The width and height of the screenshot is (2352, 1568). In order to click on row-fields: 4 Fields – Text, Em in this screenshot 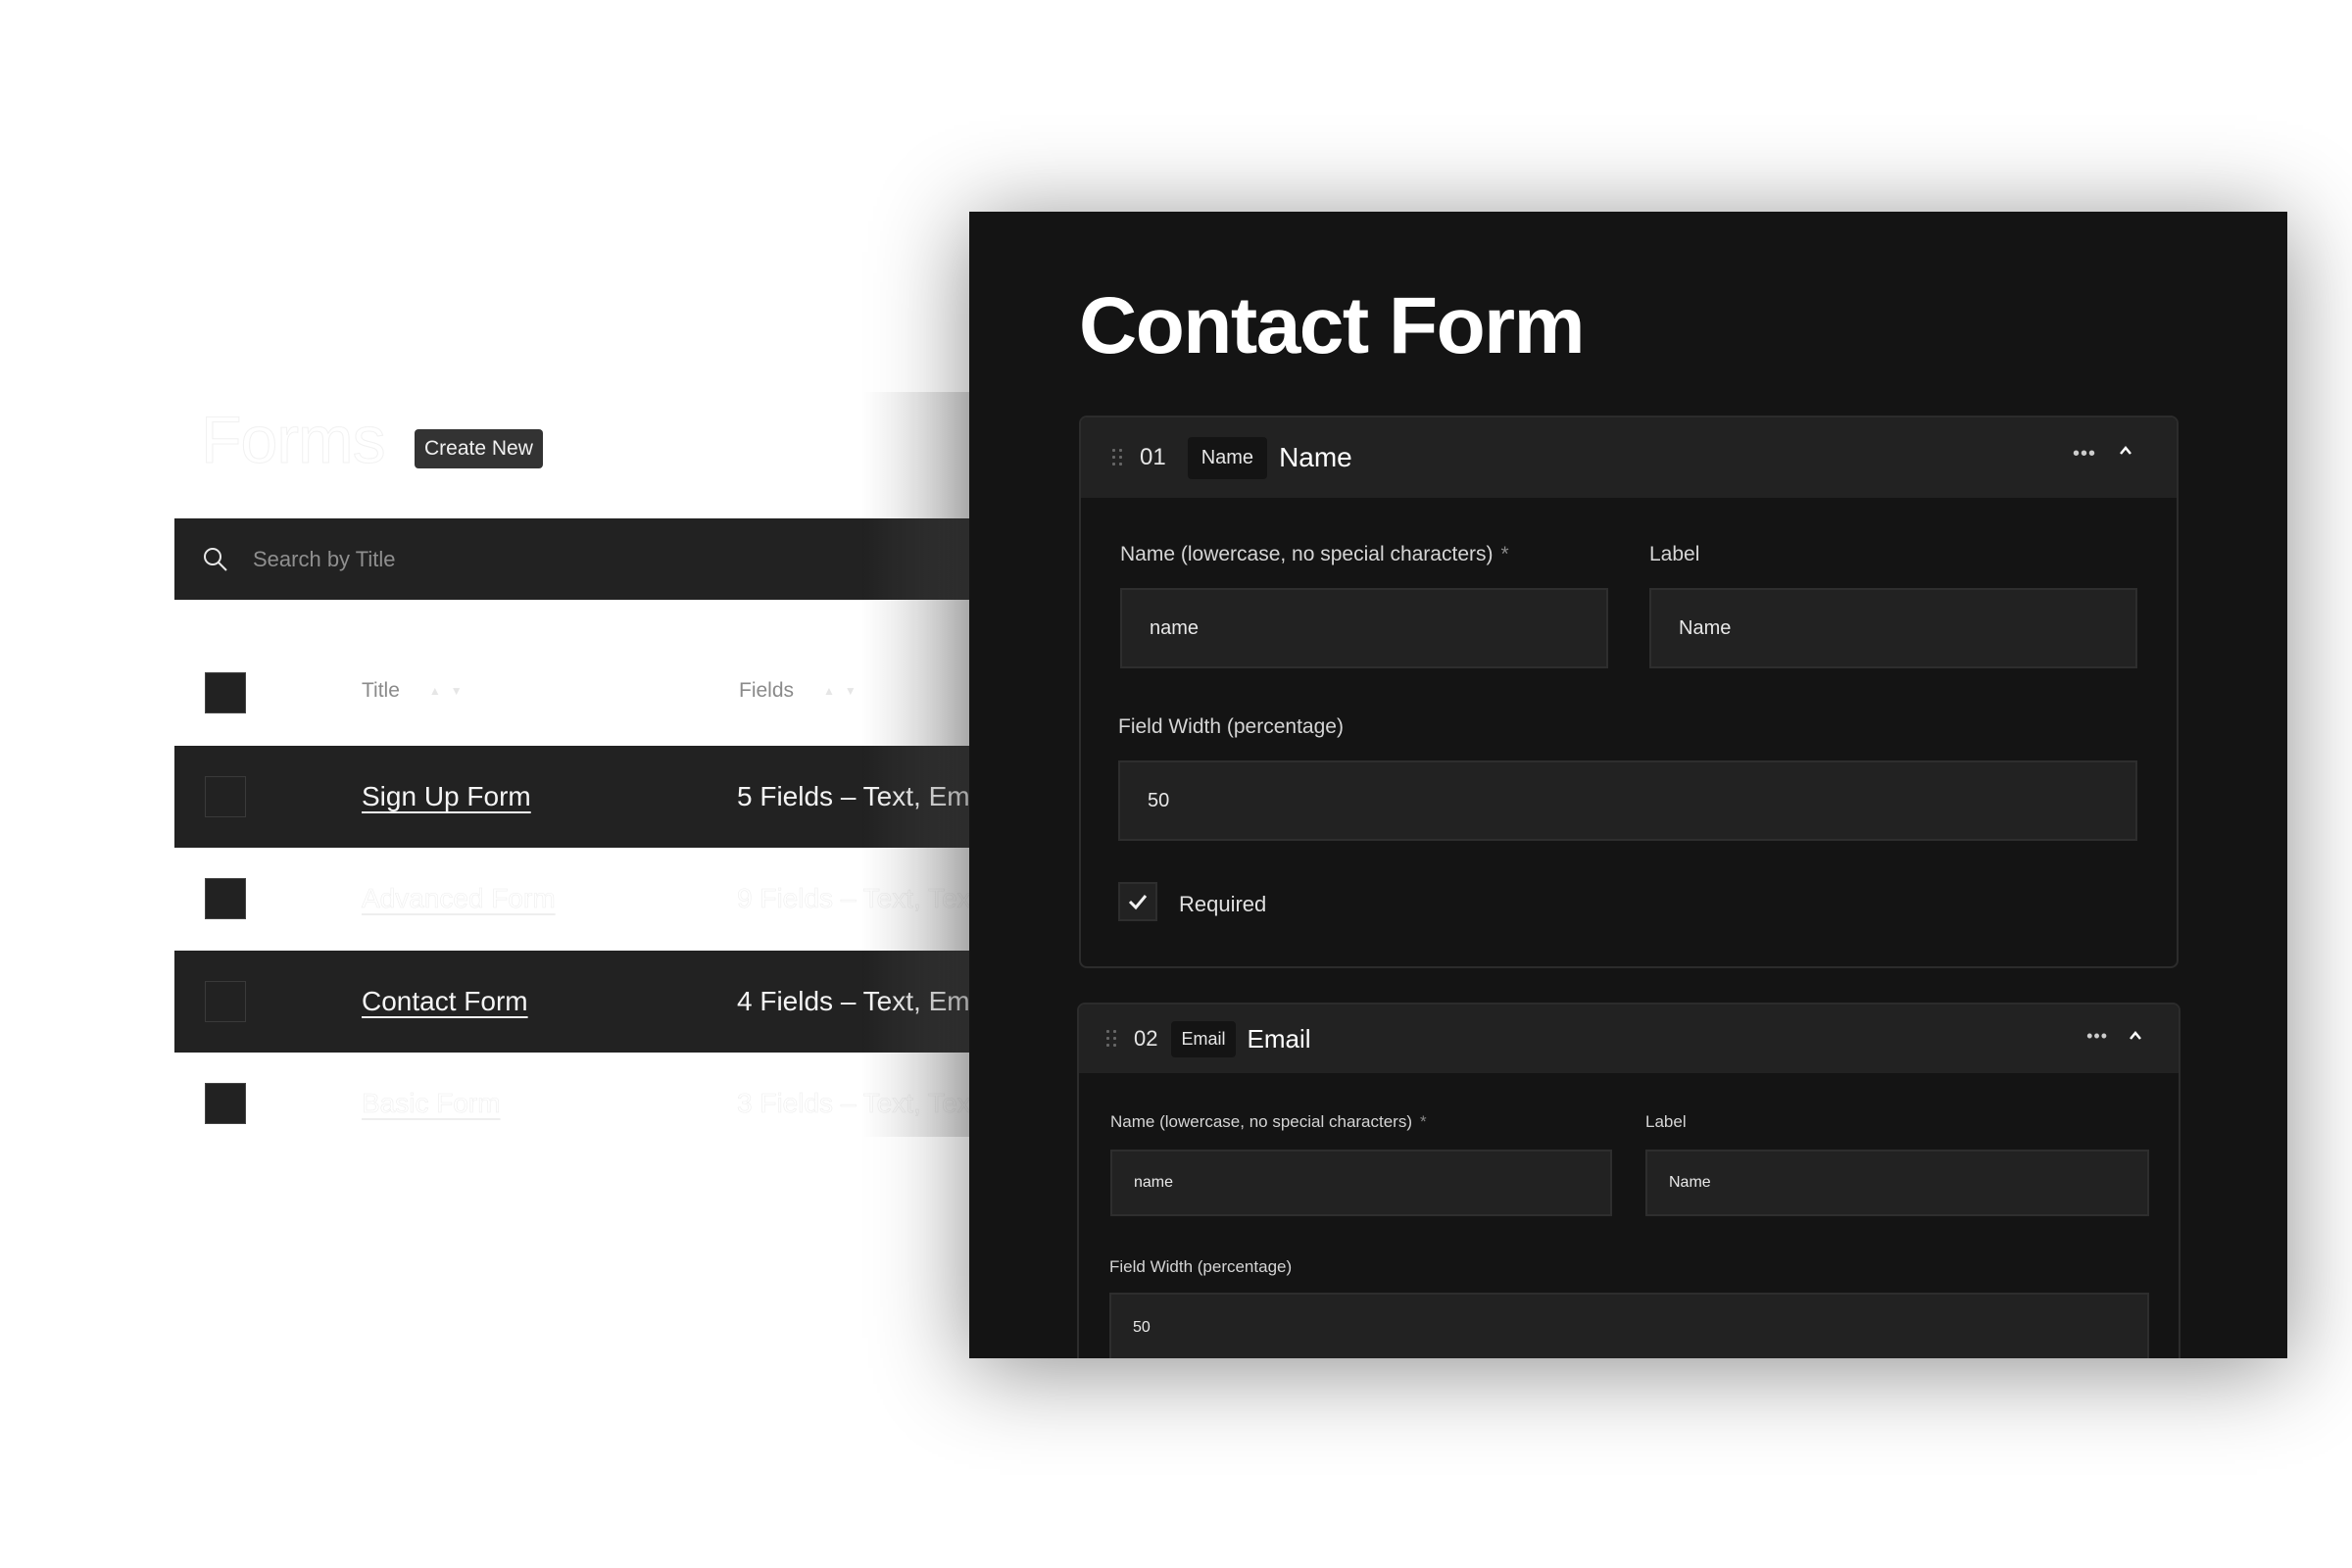, I will do `click(853, 1001)`.